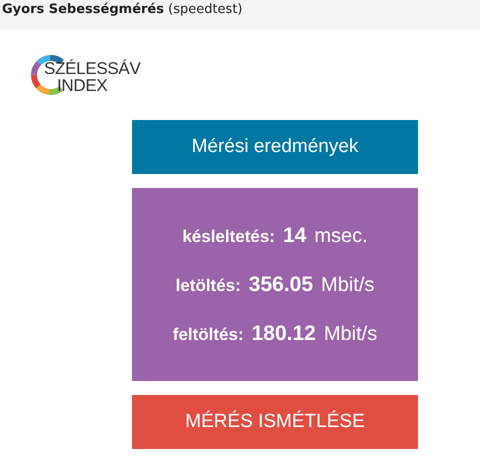  Describe the element at coordinates (208, 286) in the screenshot. I see `result-label: letöltés:` at that location.